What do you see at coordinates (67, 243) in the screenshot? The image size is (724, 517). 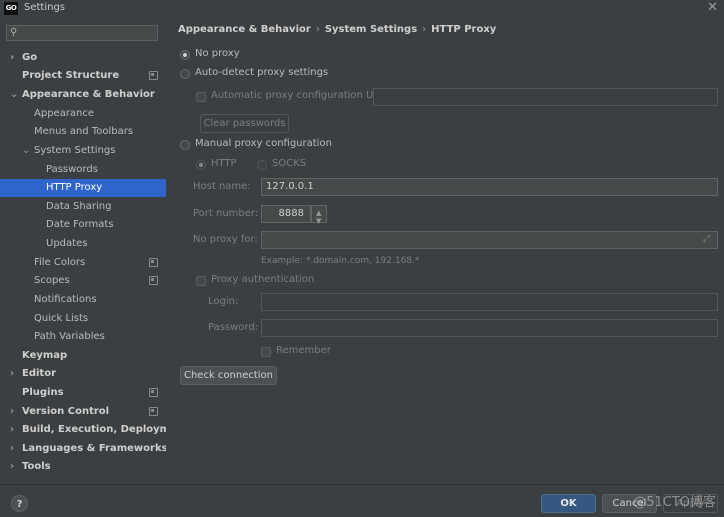 I see `sidebar-item-label: Updates` at bounding box center [67, 243].